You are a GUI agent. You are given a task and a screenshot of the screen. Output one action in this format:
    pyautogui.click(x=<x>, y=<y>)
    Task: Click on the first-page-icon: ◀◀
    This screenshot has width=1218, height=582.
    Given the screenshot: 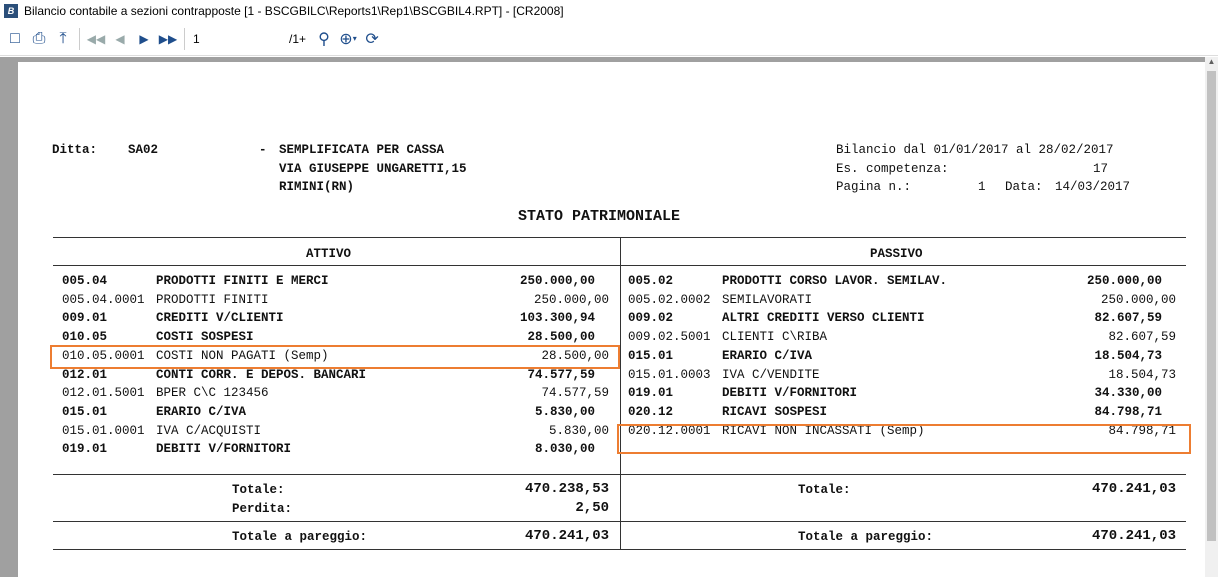 What is the action you would take?
    pyautogui.click(x=96, y=39)
    